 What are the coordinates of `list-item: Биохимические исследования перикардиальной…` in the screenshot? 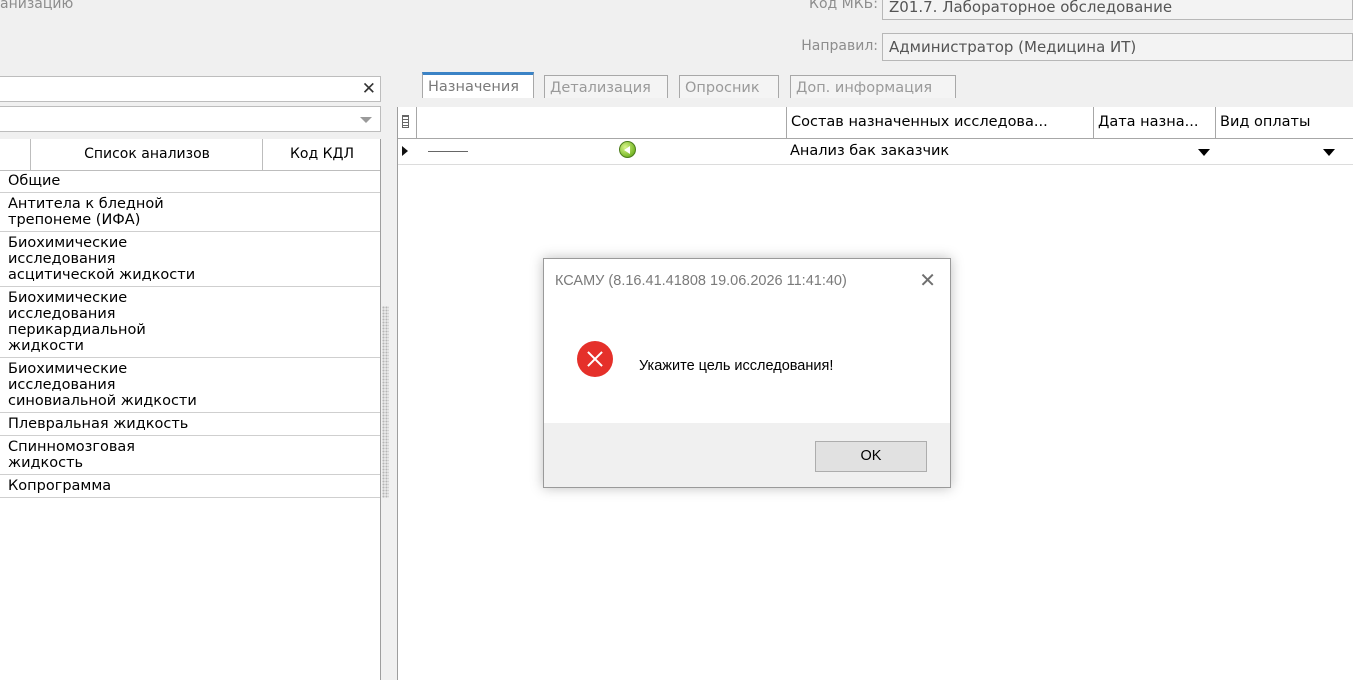 It's located at (190, 322).